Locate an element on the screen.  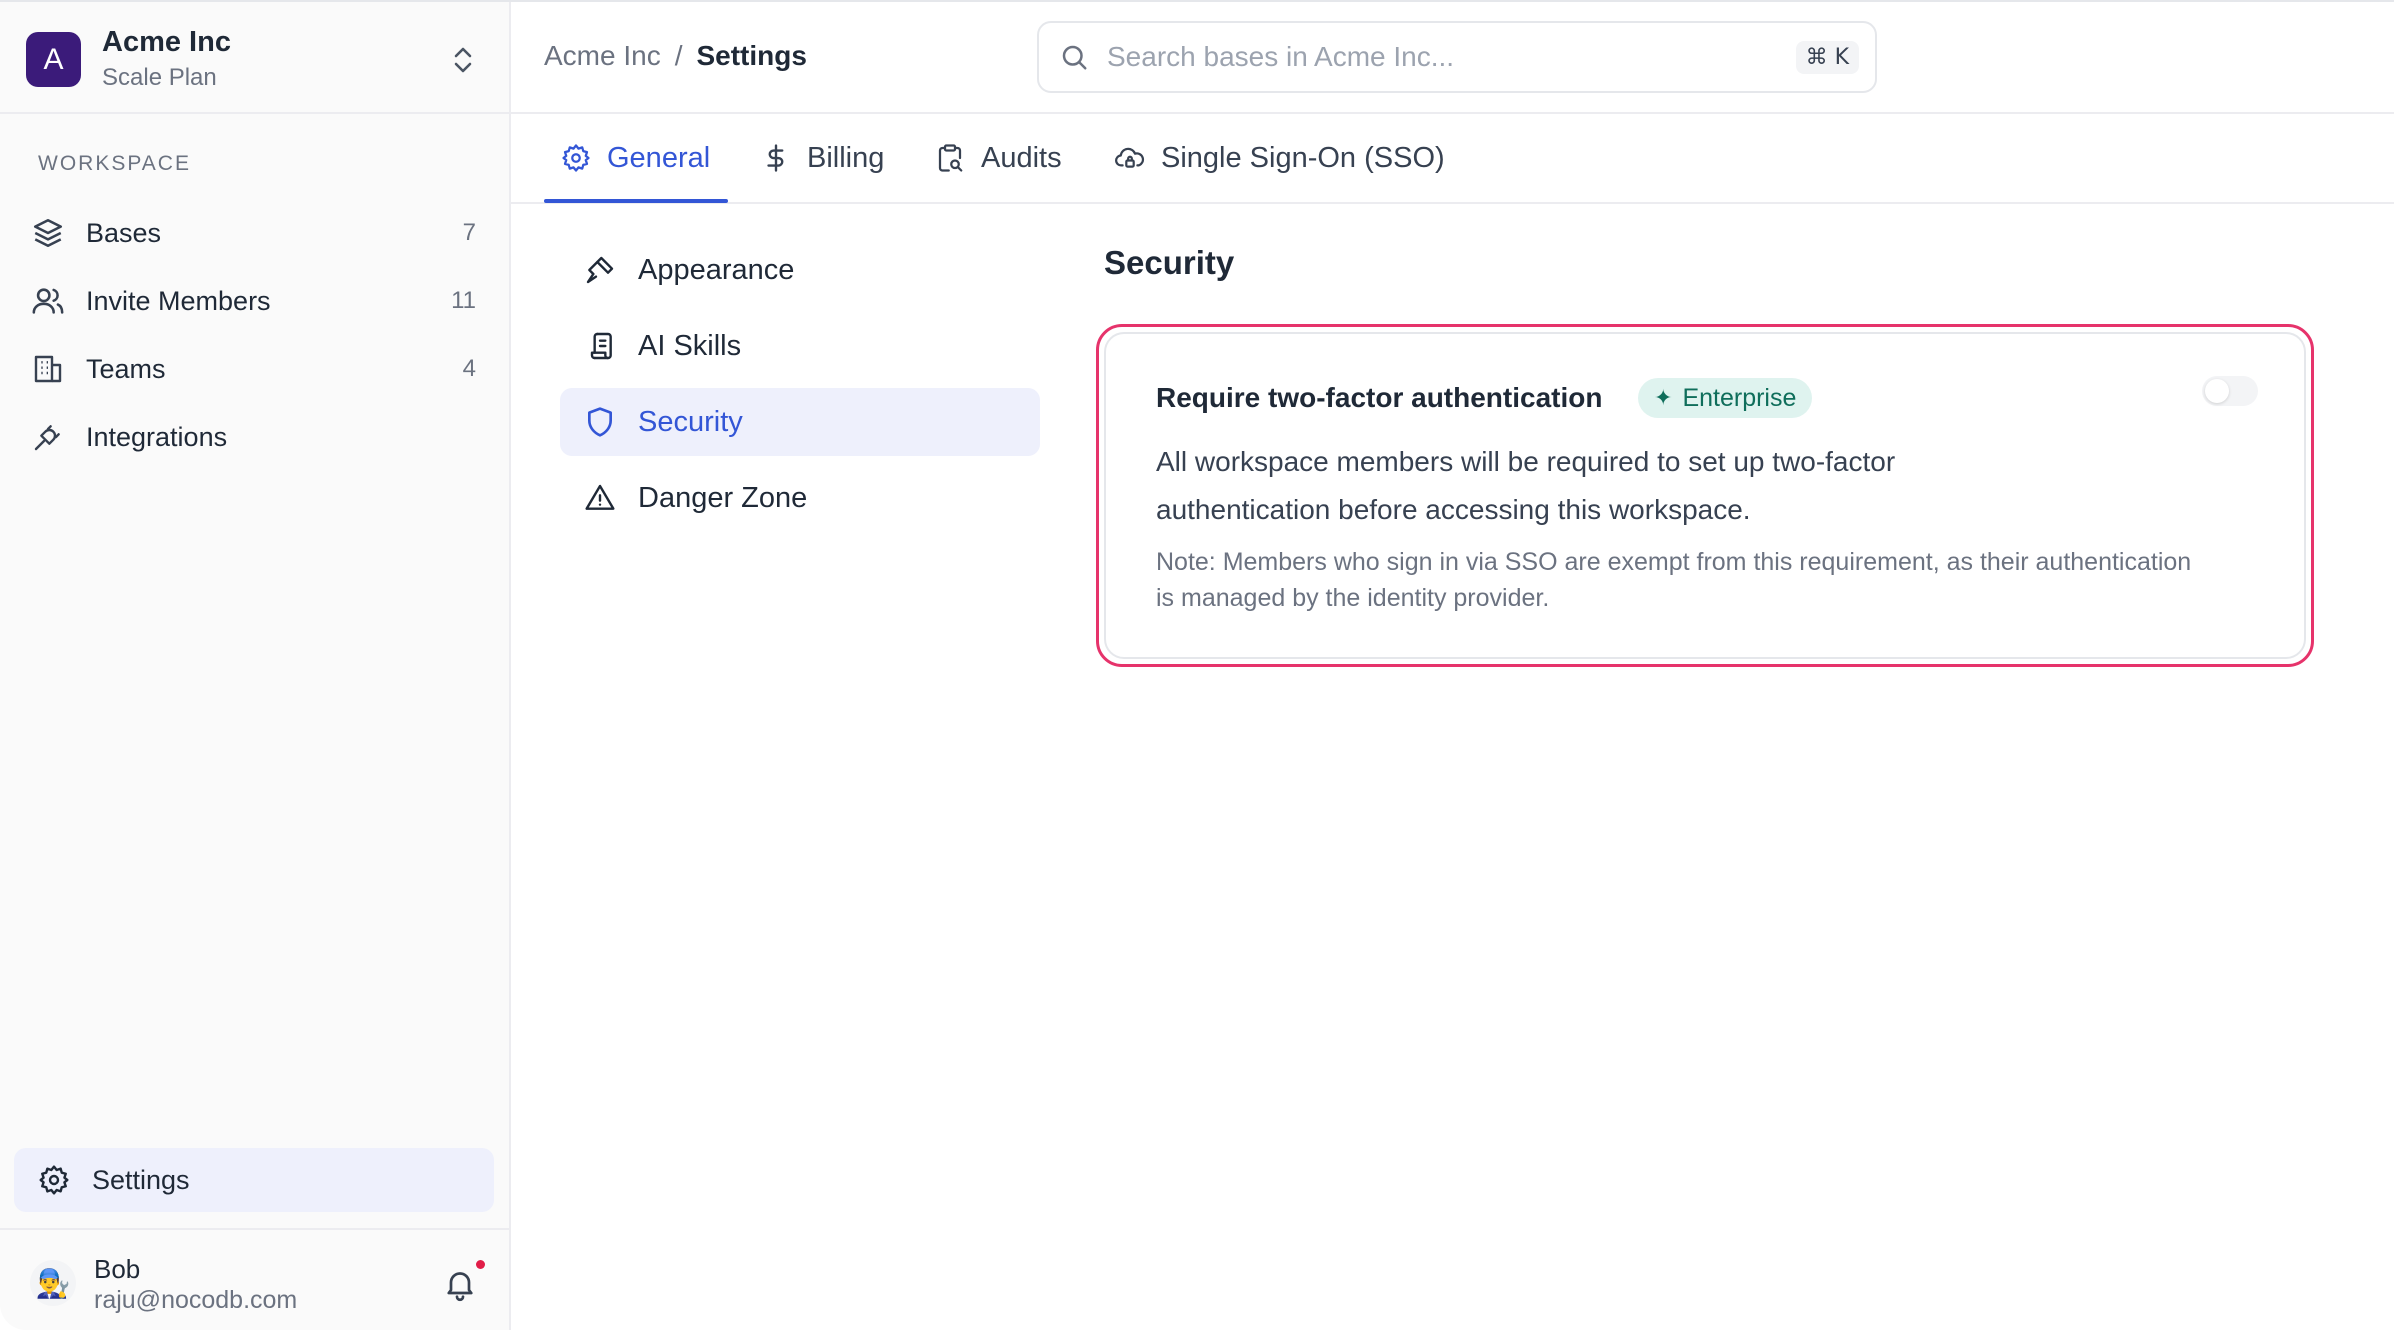
sidebar-item-label: Teams is located at coordinates (126, 368).